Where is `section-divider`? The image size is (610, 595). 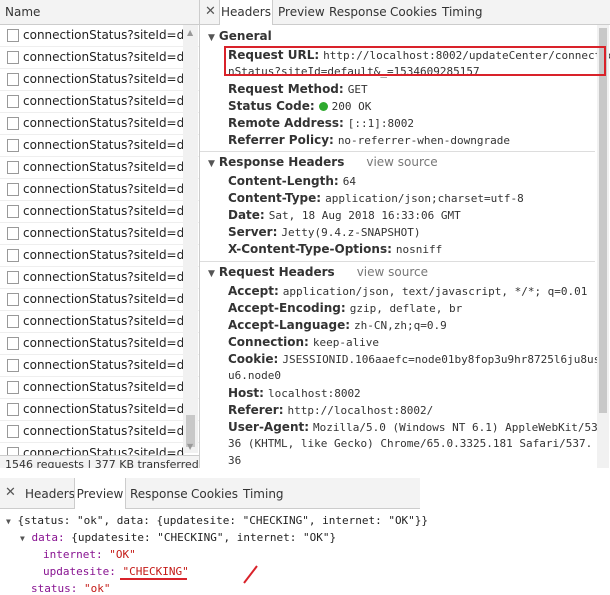
section-divider is located at coordinates (397, 151).